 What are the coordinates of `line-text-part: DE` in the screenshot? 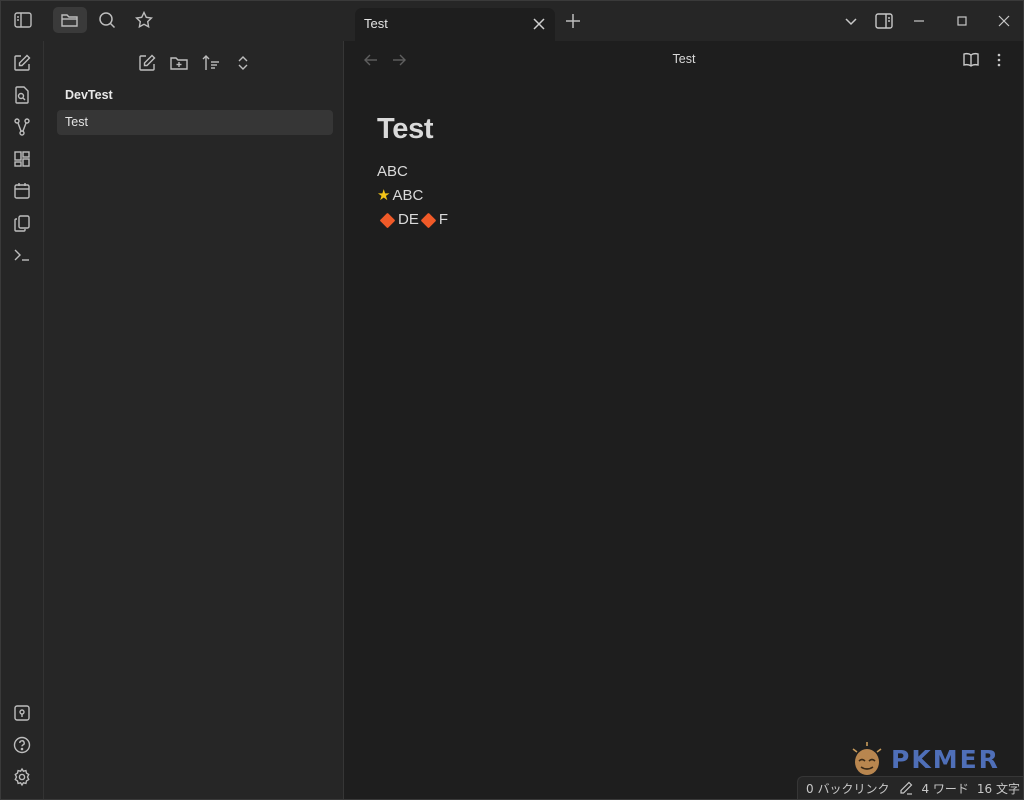 It's located at (408, 219).